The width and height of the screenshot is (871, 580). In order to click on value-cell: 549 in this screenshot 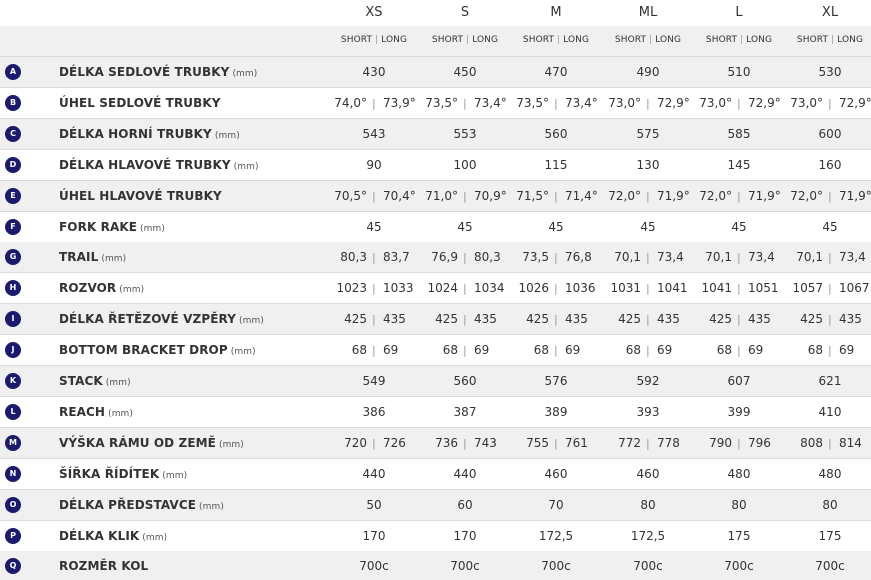, I will do `click(374, 381)`.